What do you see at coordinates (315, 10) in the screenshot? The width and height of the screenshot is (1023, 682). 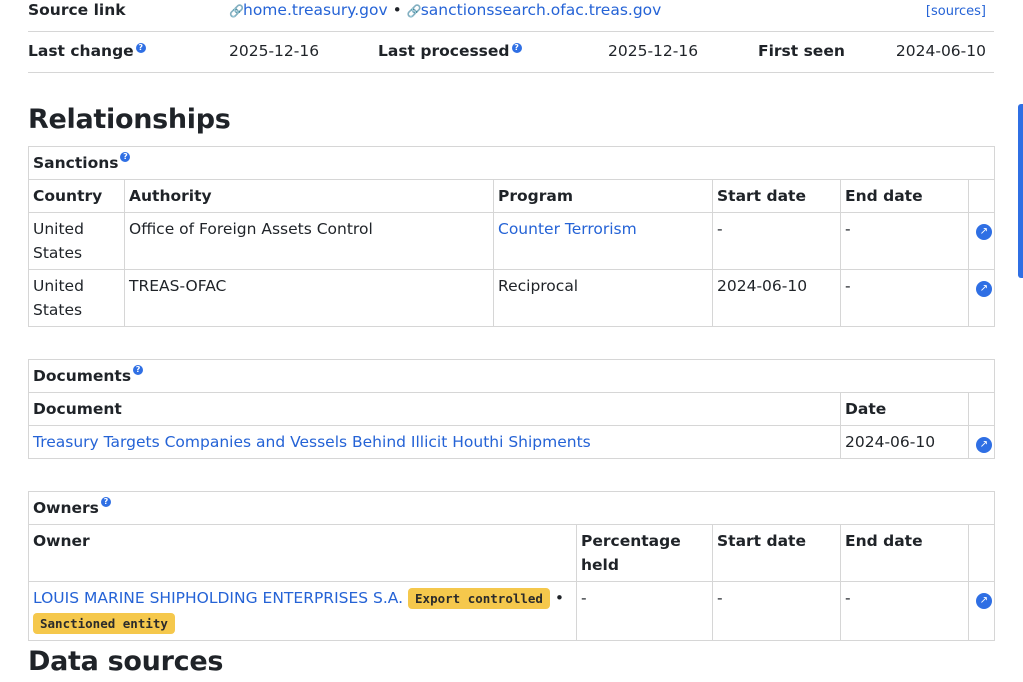 I see `source-link-treasury: home.treasury.gov` at bounding box center [315, 10].